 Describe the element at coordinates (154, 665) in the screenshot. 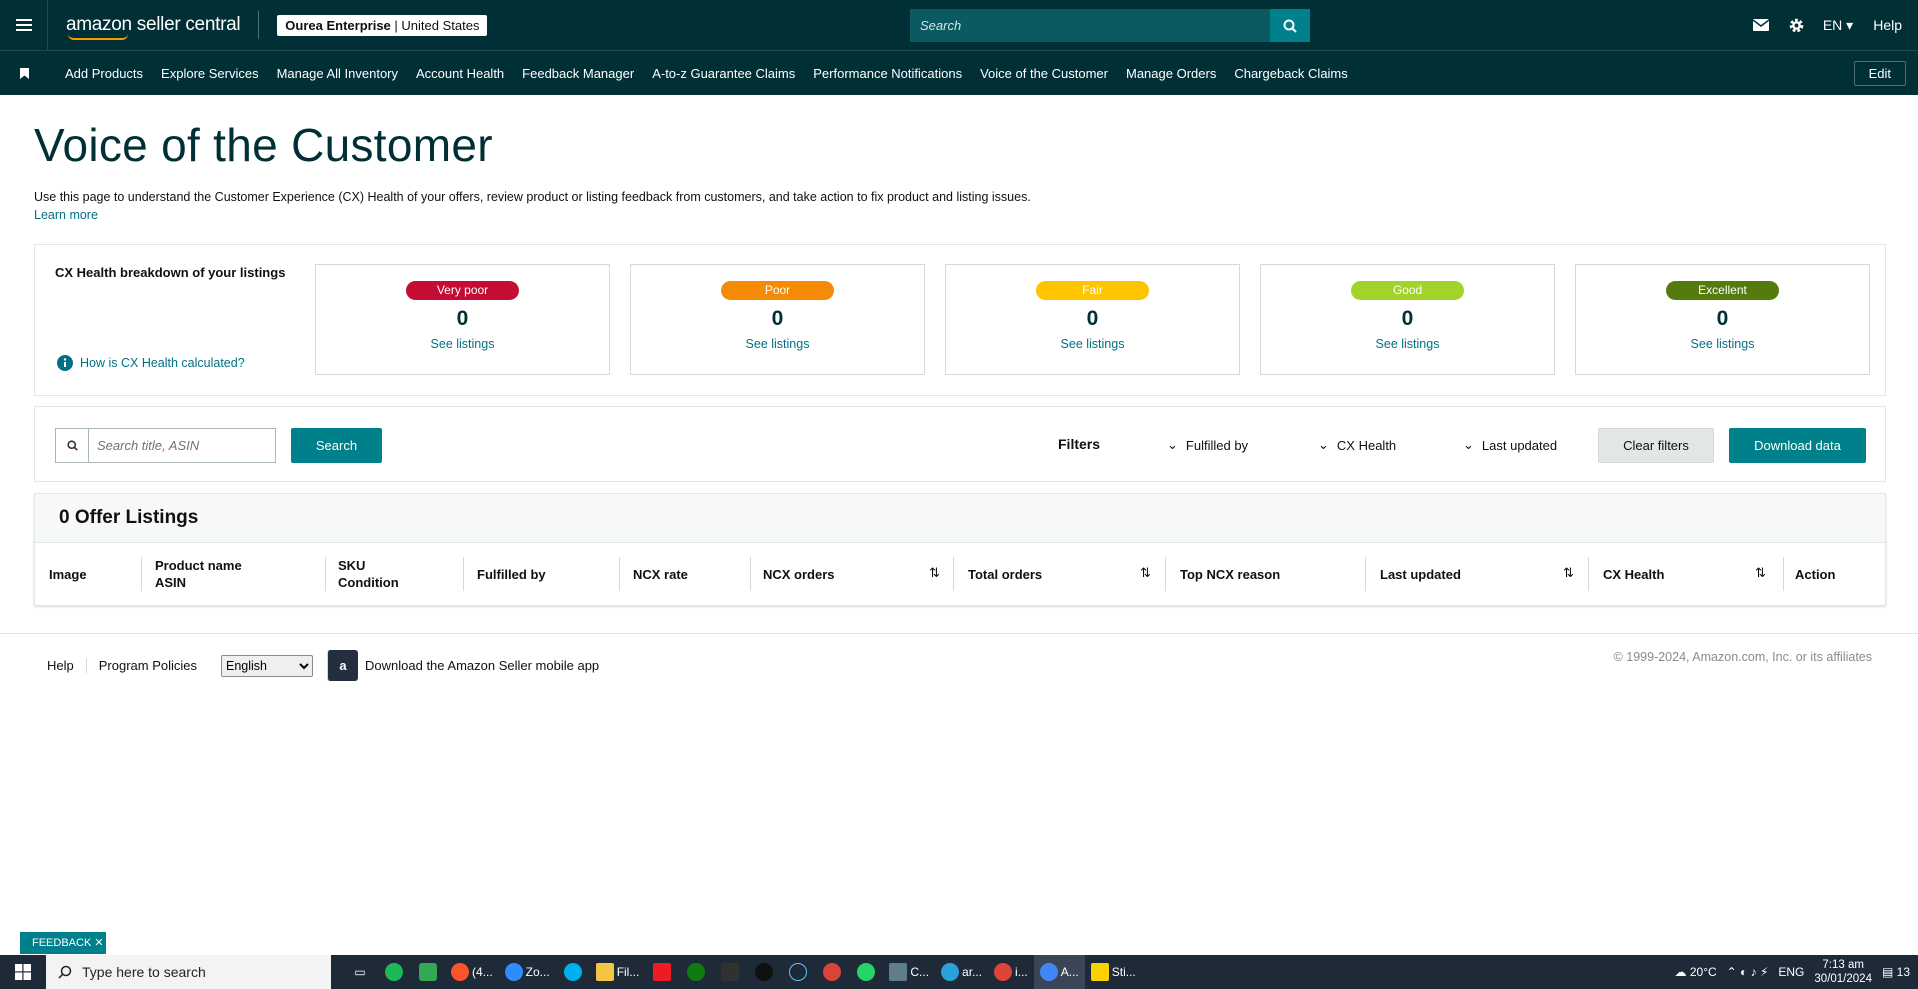

I see `footer-program-policies-link: Program Policies` at that location.